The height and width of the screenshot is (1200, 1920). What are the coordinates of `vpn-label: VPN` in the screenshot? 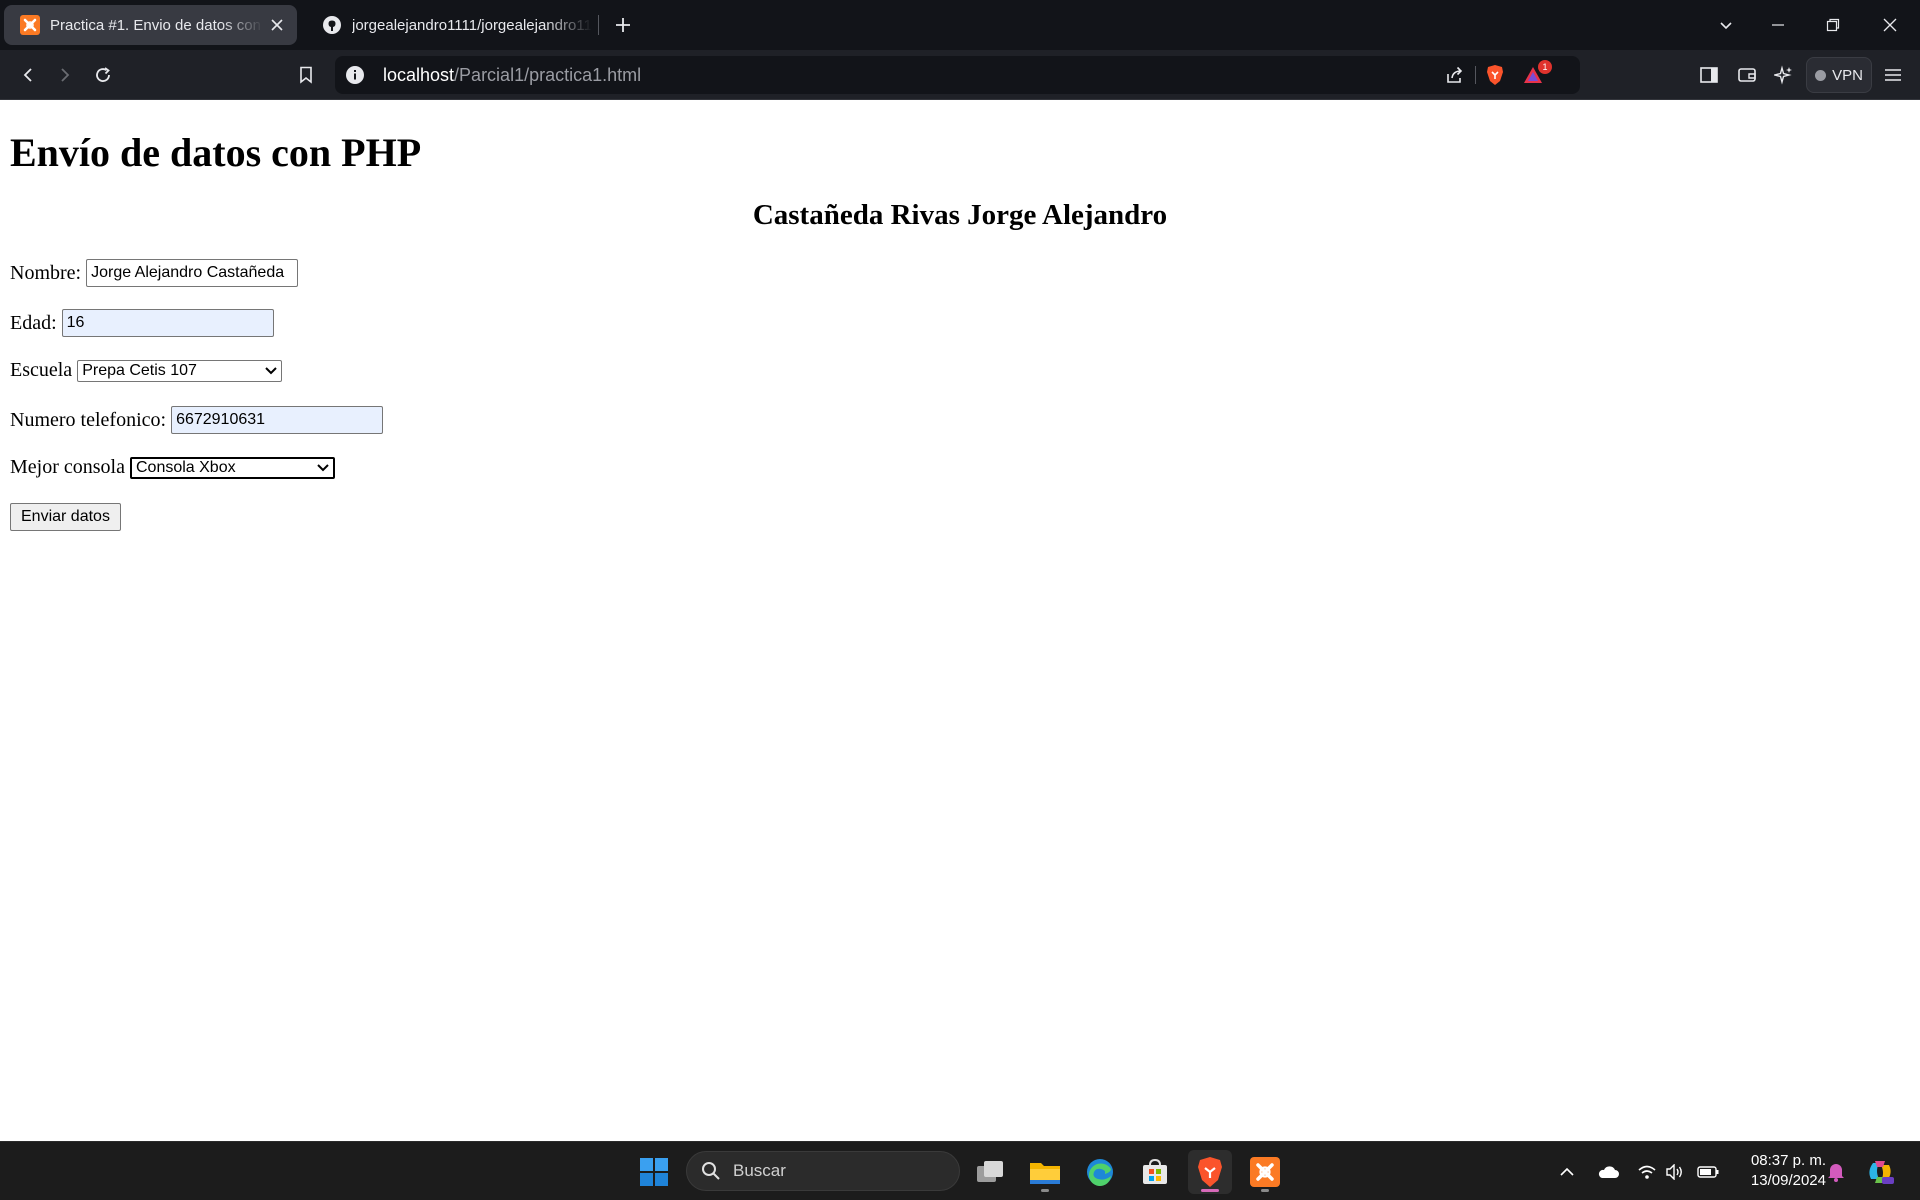 It's located at (1847, 75).